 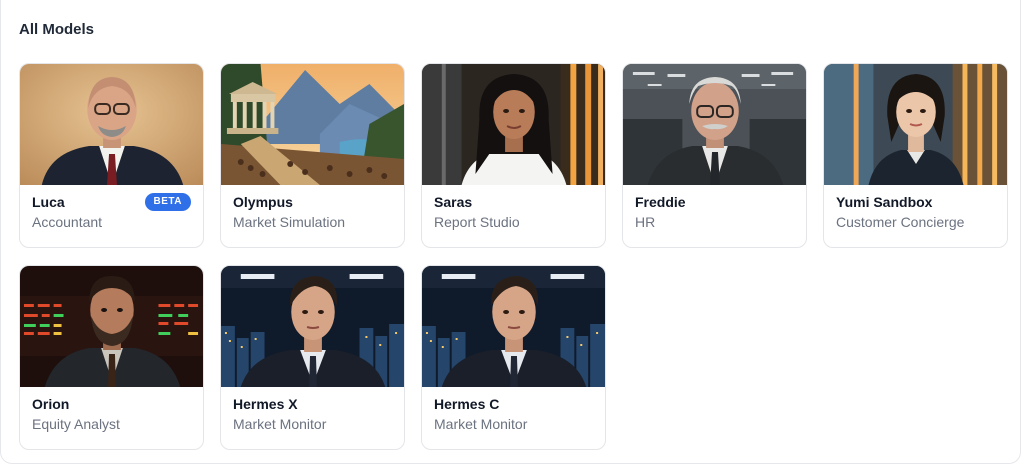 What do you see at coordinates (477, 222) in the screenshot?
I see `model-subtitle: Report Studio` at bounding box center [477, 222].